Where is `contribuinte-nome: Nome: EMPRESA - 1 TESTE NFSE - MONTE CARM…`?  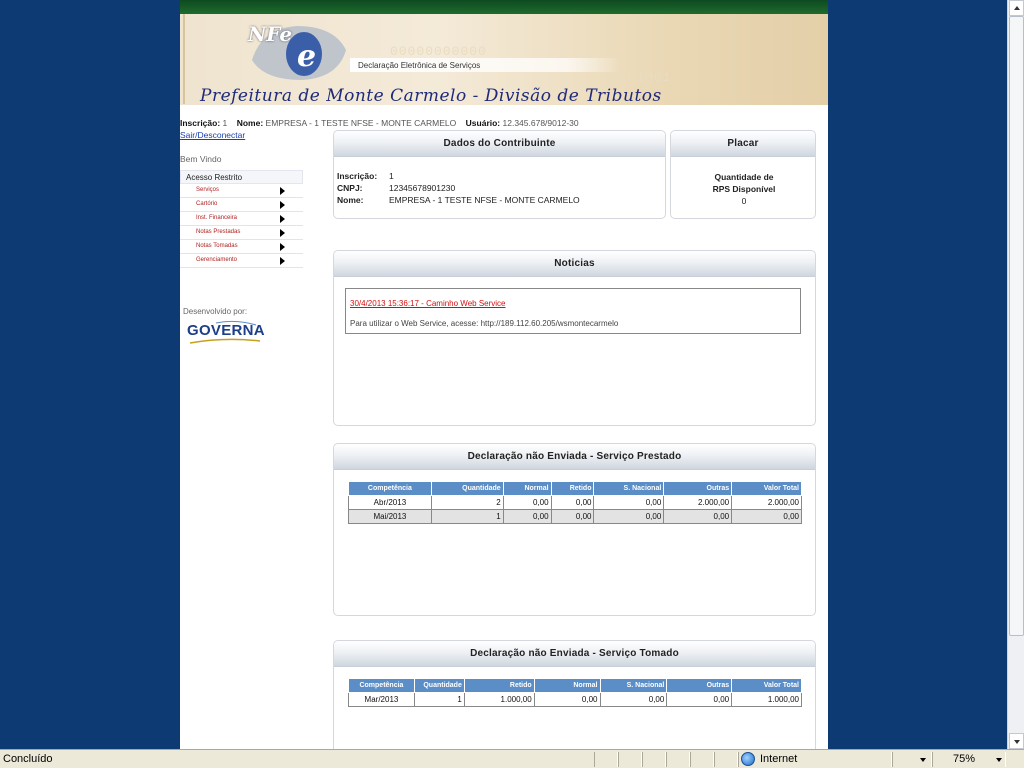 contribuinte-nome: Nome: EMPRESA - 1 TESTE NFSE - MONTE CARM… is located at coordinates (458, 200).